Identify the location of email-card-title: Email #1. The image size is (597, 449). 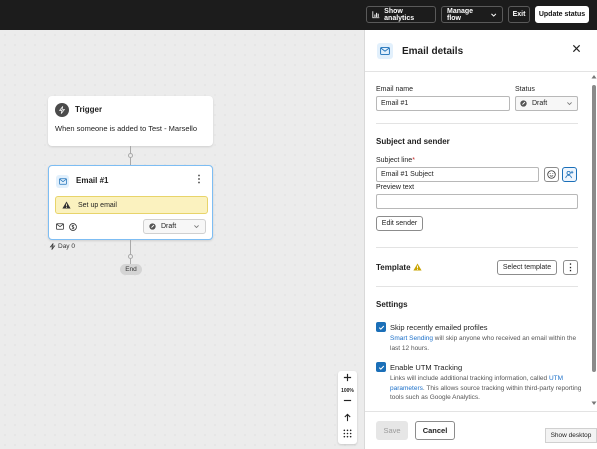
(92, 180).